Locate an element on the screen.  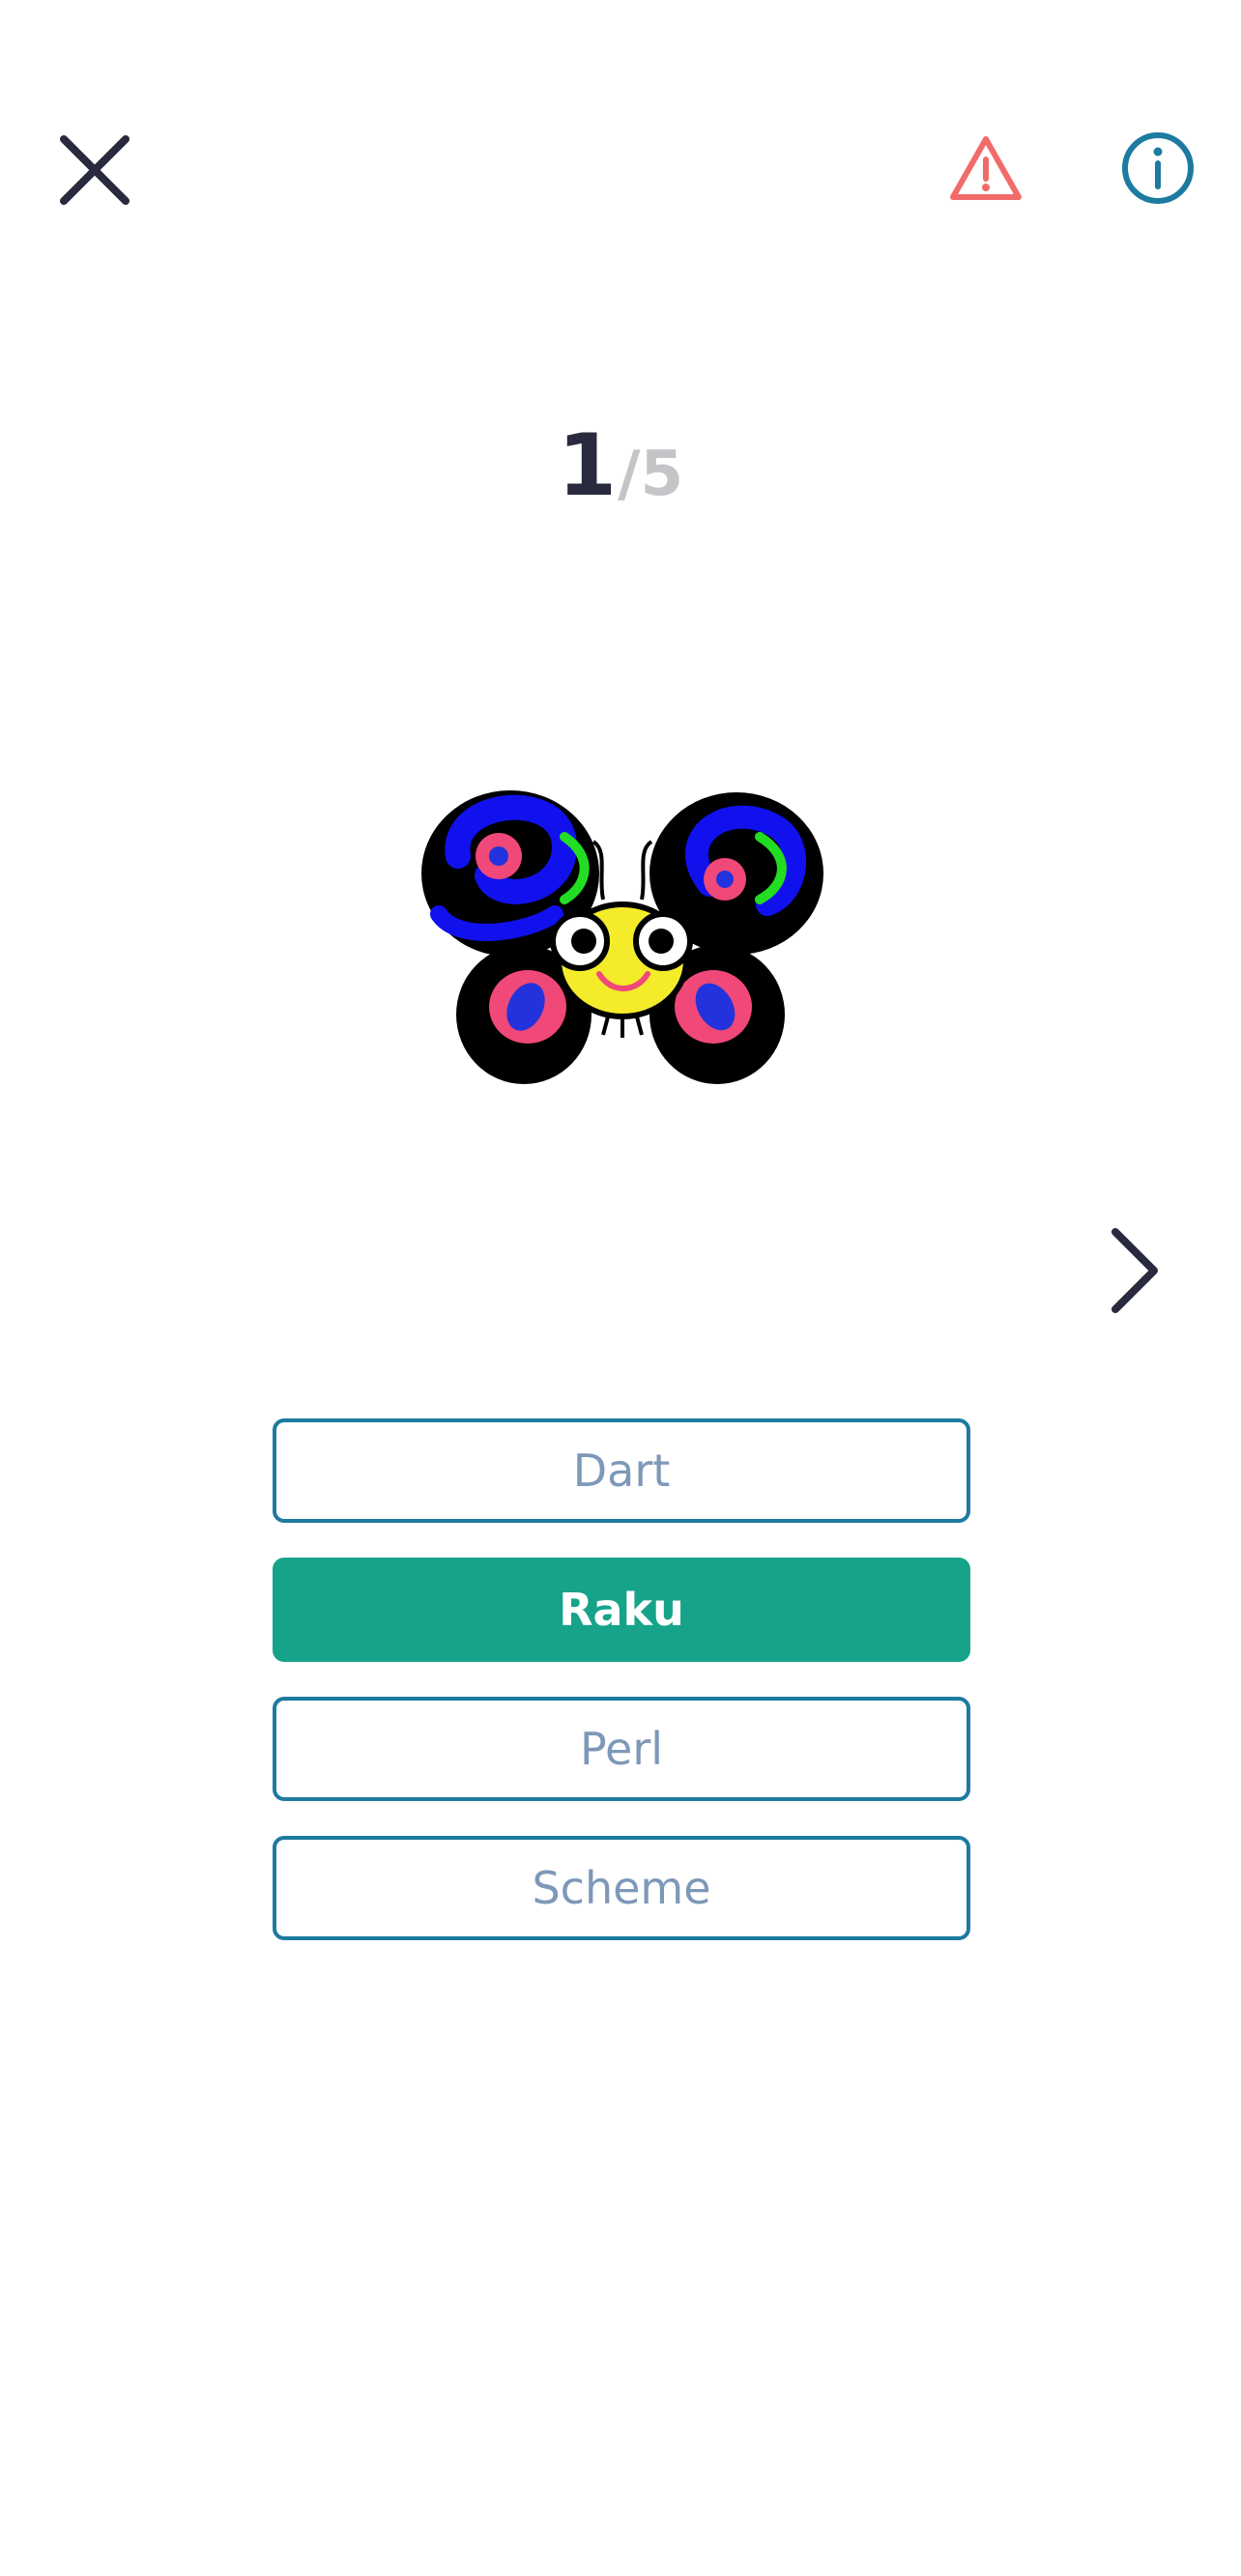
answer-options: Dart Raku Perl Scheme is located at coordinates (621, 1697).